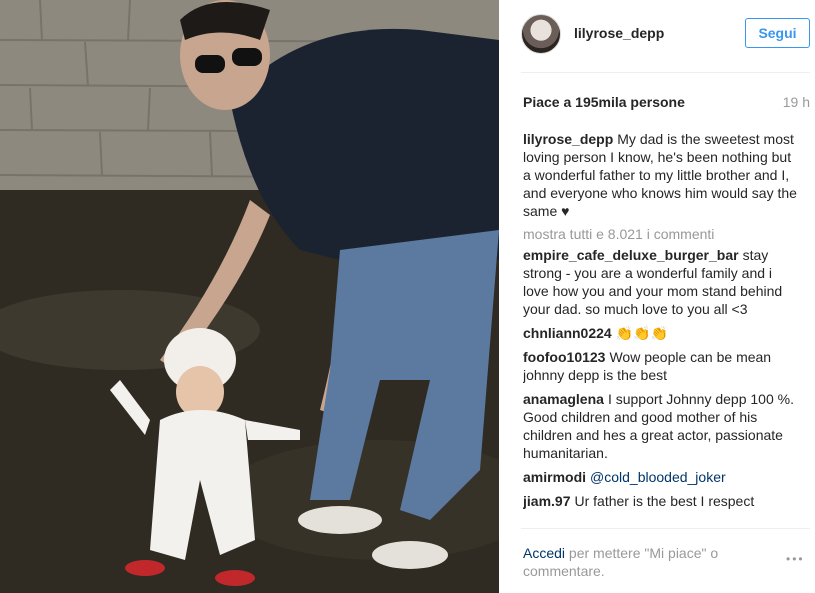 This screenshot has width=815, height=593. I want to click on list-item: amirmodi @cold_blooded_joker, so click(661, 477).